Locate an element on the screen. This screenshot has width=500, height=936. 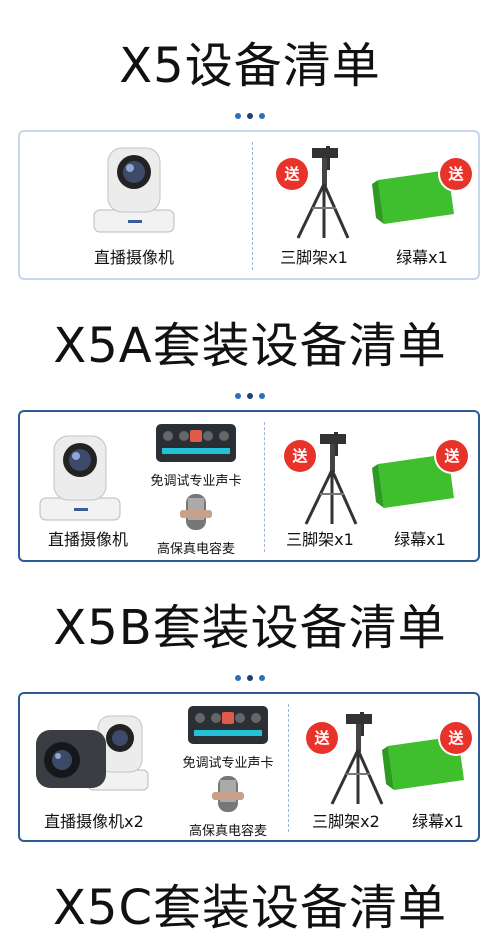
camera-label: 直播摄像机x2 is located at coordinates (94, 821).